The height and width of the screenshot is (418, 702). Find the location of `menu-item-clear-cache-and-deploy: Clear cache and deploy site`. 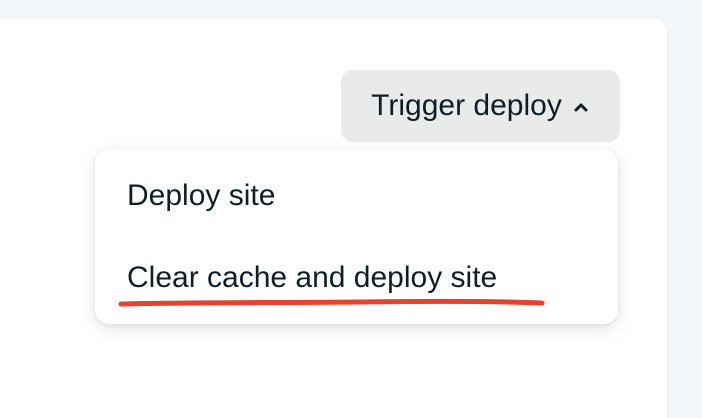

menu-item-clear-cache-and-deploy: Clear cache and deploy site is located at coordinates (312, 278).